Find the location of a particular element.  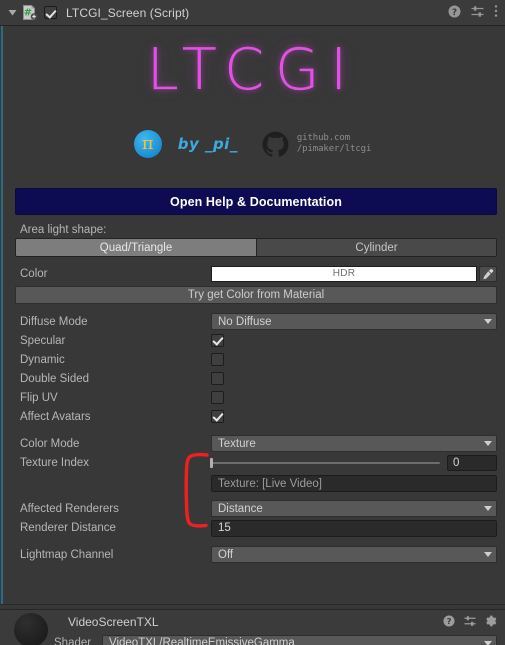

texture-object-row: Texture: [Live Video] is located at coordinates (252, 483).